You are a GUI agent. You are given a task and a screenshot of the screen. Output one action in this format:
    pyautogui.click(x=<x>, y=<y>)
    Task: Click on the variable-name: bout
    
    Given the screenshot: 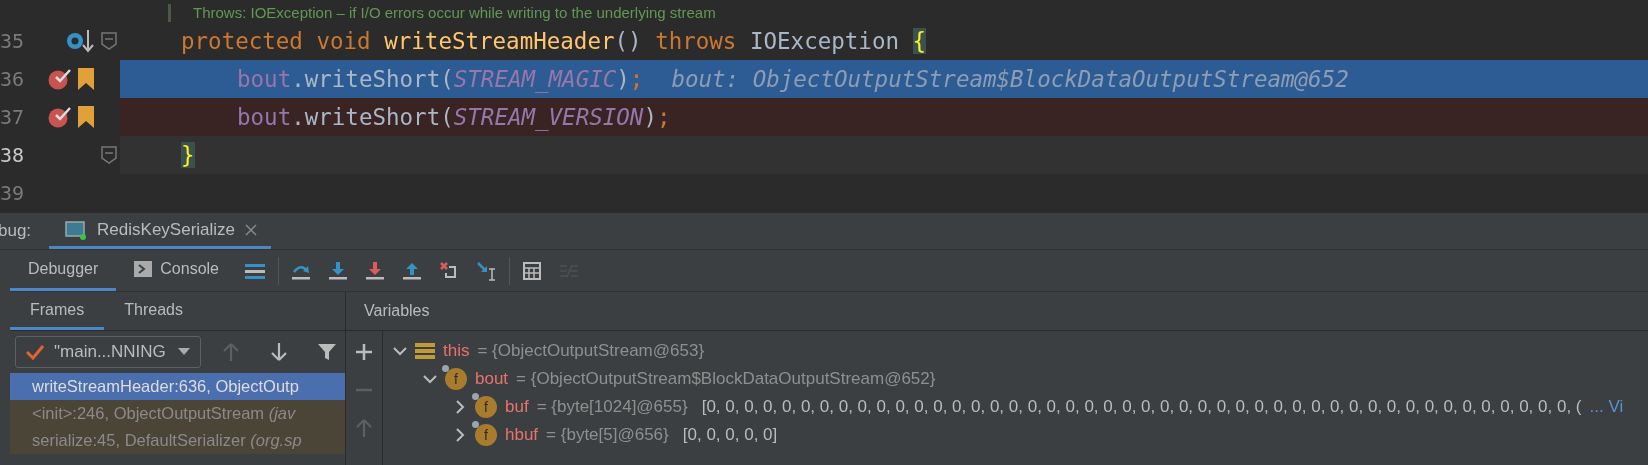 What is the action you would take?
    pyautogui.click(x=492, y=379)
    